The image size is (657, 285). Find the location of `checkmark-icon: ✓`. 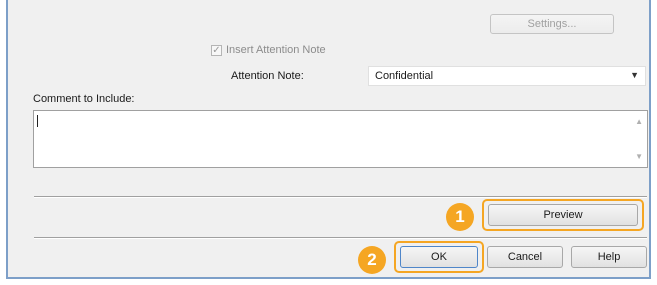

checkmark-icon: ✓ is located at coordinates (216, 50).